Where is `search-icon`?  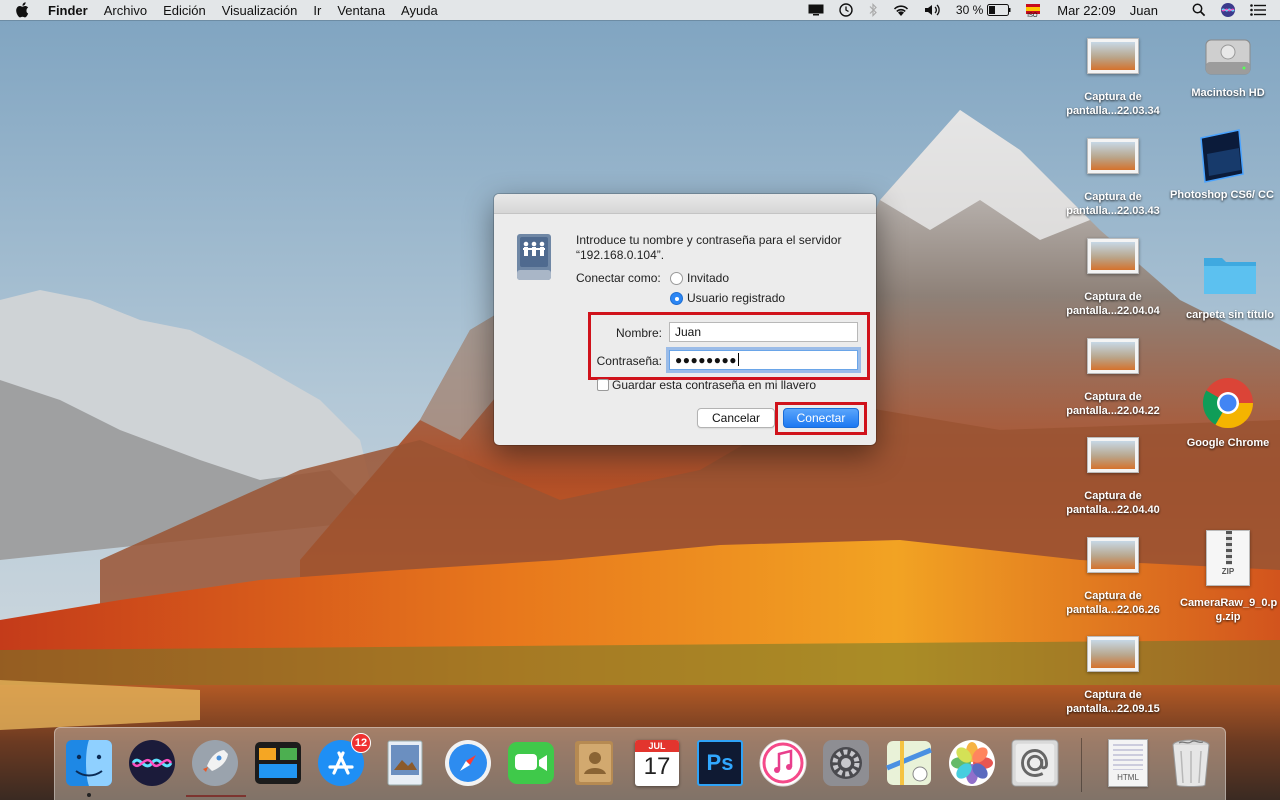 search-icon is located at coordinates (1199, 10).